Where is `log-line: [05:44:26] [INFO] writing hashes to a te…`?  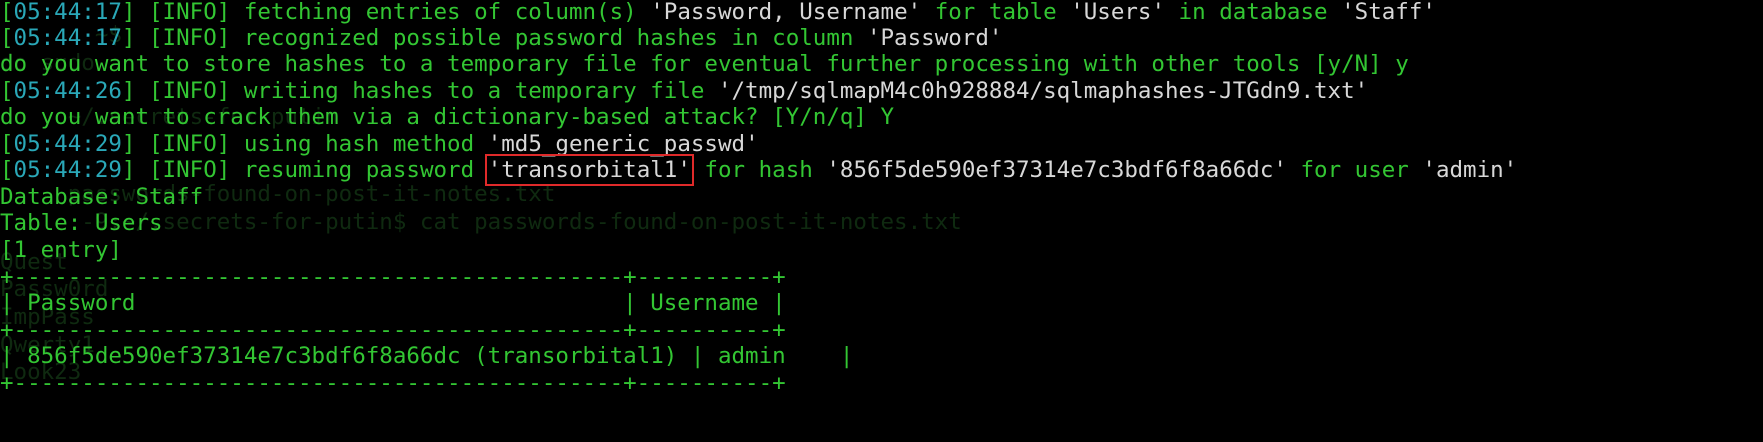 log-line: [05:44:26] [INFO] writing hashes to a te… is located at coordinates (684, 91).